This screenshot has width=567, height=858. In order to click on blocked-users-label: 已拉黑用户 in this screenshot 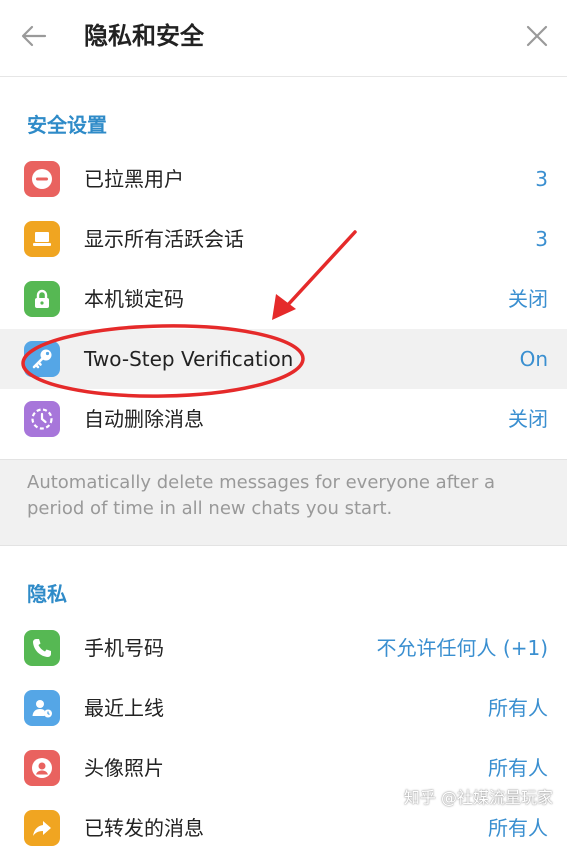, I will do `click(134, 179)`.